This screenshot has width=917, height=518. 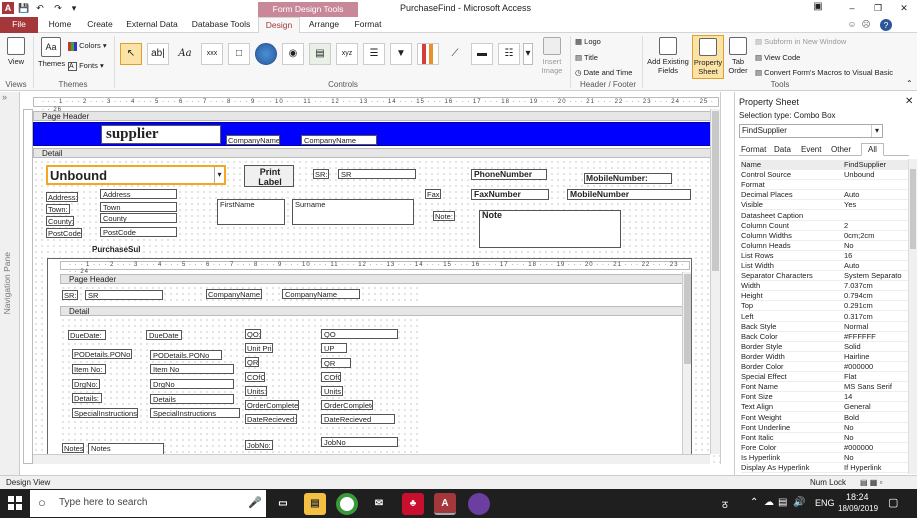 I want to click on unit-price-field: UP, so click(x=334, y=348).